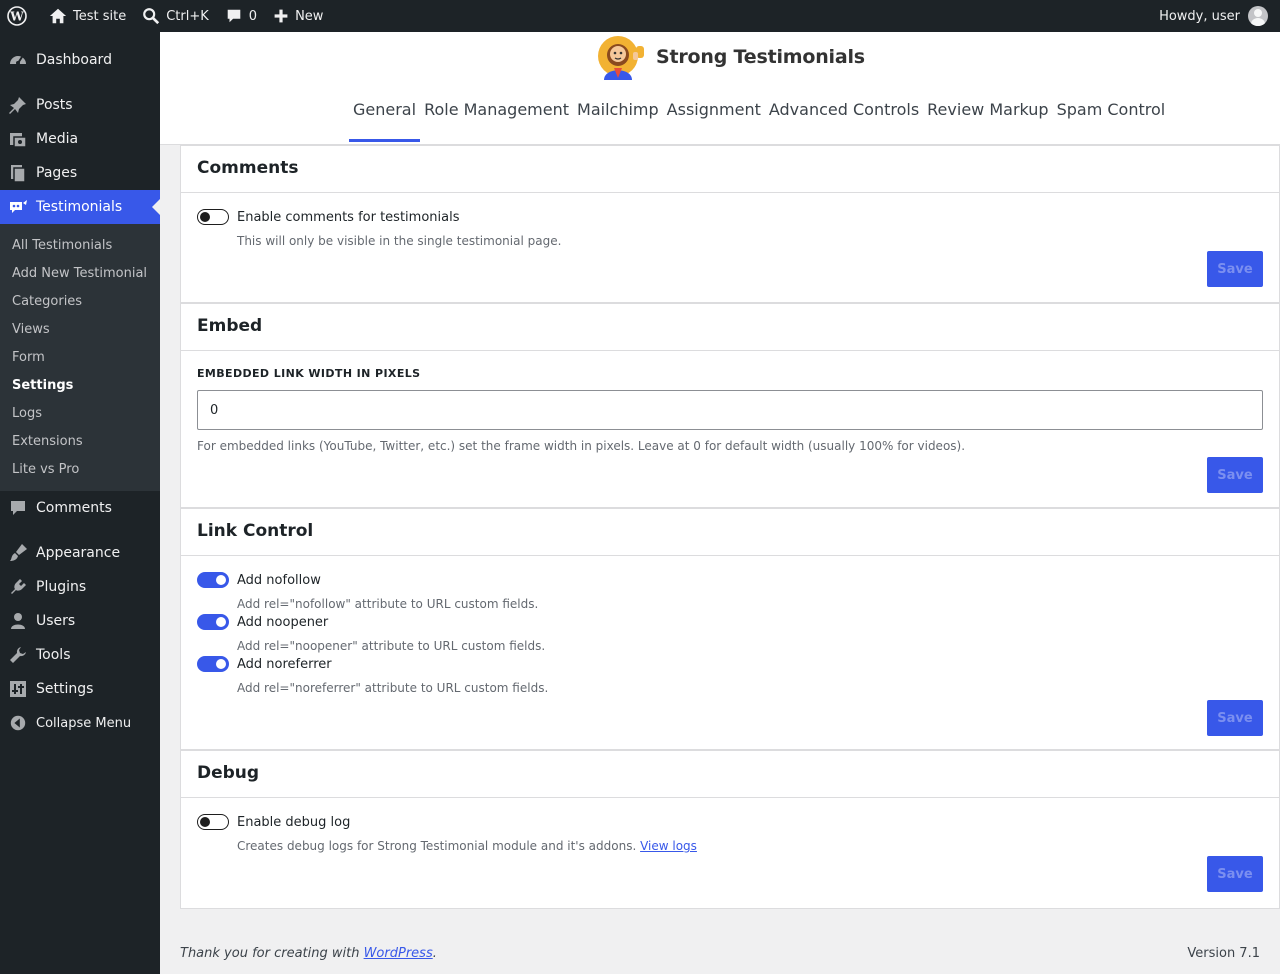  I want to click on submenu-settings: Settings, so click(80, 385).